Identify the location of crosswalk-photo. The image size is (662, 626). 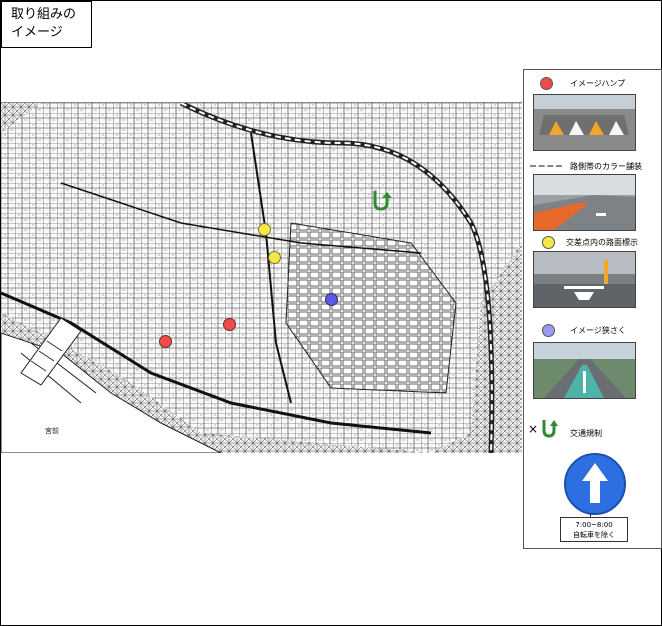
(584, 279).